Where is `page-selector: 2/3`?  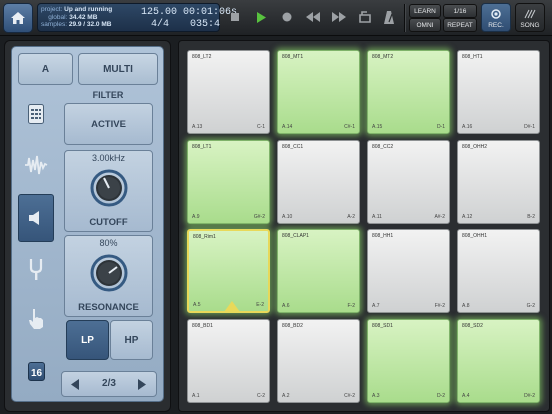
page-selector: 2/3 is located at coordinates (109, 384).